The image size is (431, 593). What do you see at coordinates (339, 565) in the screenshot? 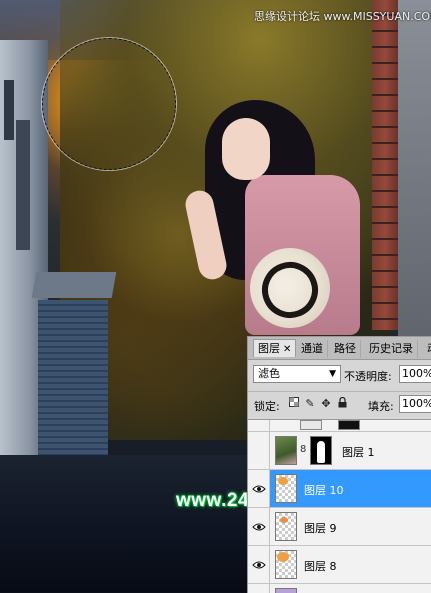
I see `layer-row: 图层 8` at bounding box center [339, 565].